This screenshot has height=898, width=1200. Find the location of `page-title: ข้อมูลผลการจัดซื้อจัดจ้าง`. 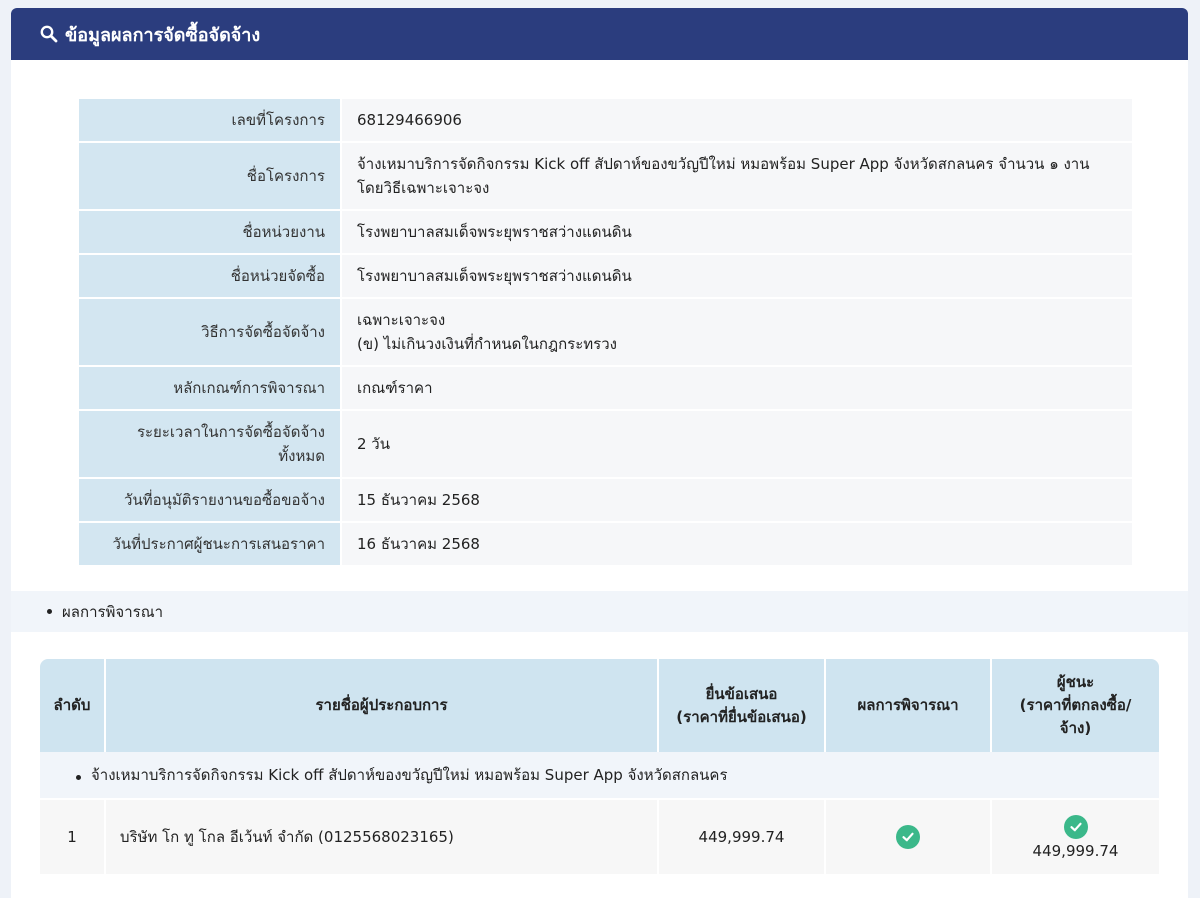

page-title: ข้อมูลผลการจัดซื้อจัดจ้าง is located at coordinates (163, 35).